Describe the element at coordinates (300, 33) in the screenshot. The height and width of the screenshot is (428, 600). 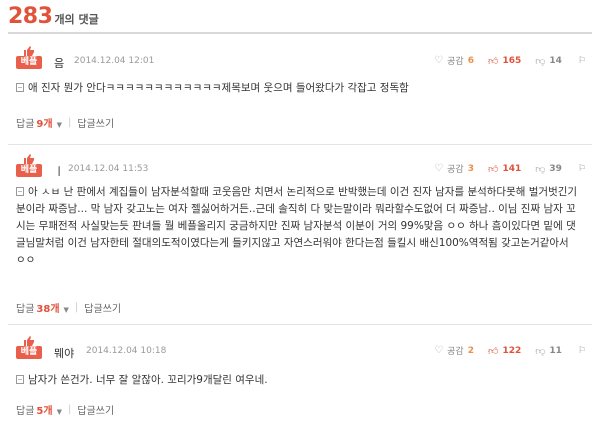
I see `header-divider` at that location.